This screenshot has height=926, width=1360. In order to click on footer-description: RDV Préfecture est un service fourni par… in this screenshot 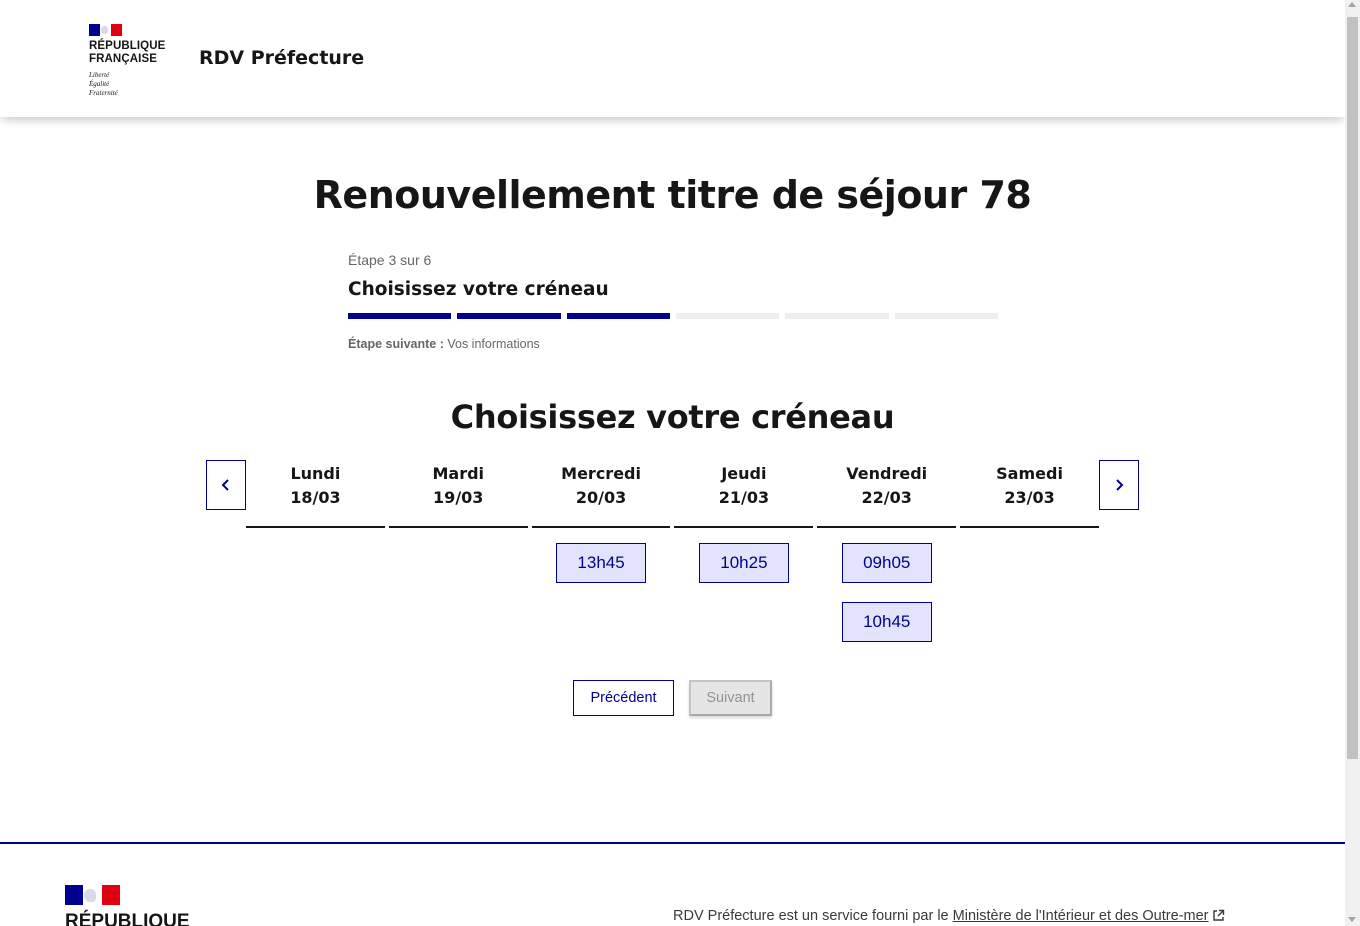, I will do `click(949, 916)`.